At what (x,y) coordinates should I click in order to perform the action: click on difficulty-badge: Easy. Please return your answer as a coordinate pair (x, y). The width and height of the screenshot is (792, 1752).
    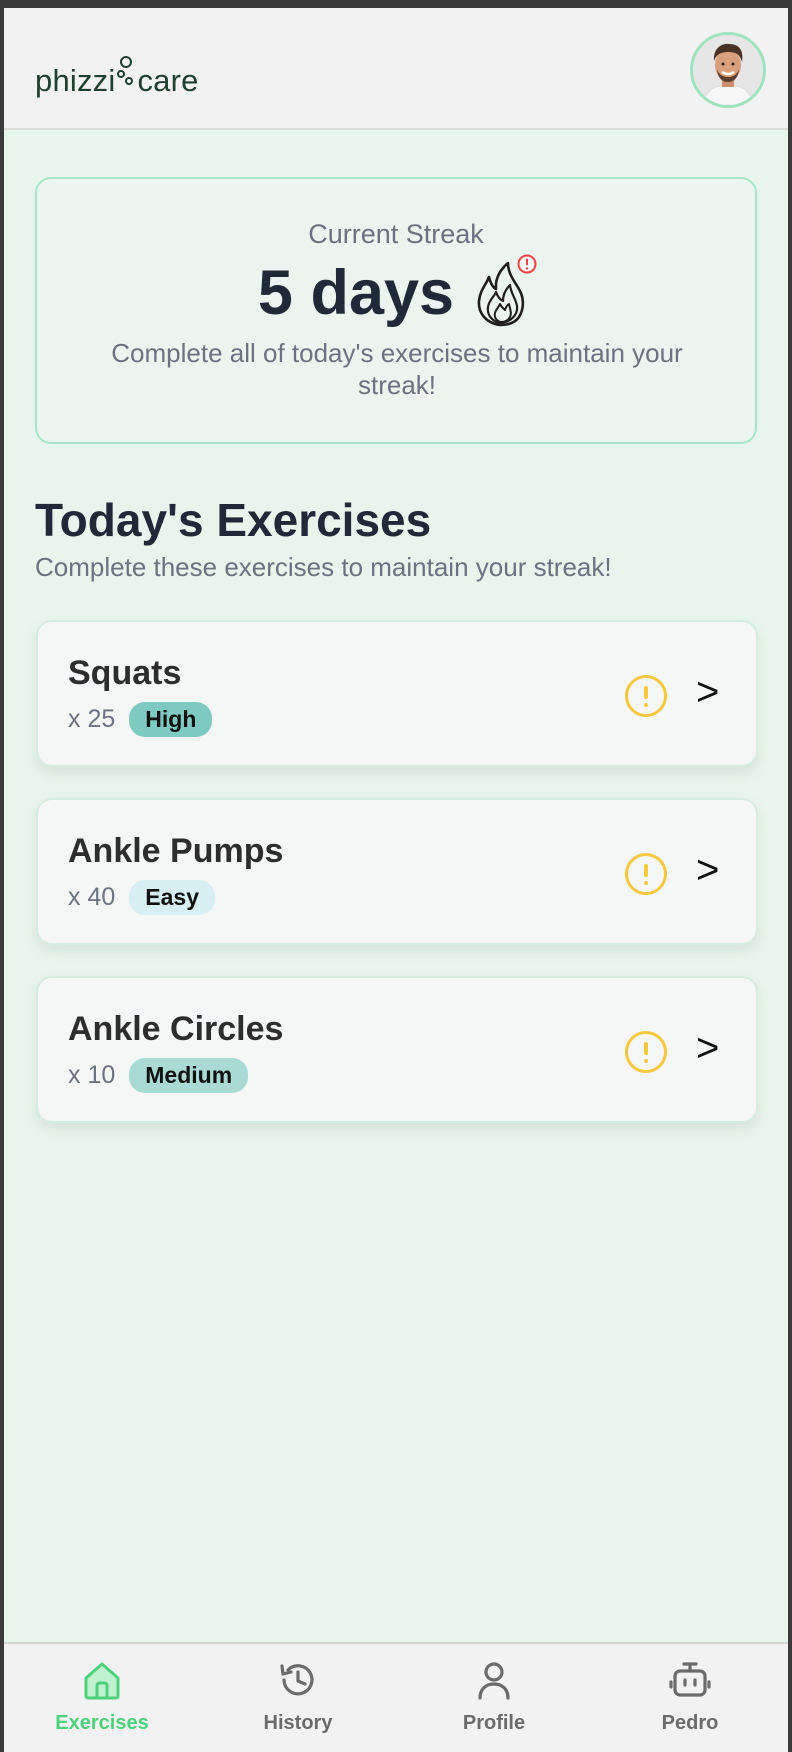
    Looking at the image, I should click on (172, 897).